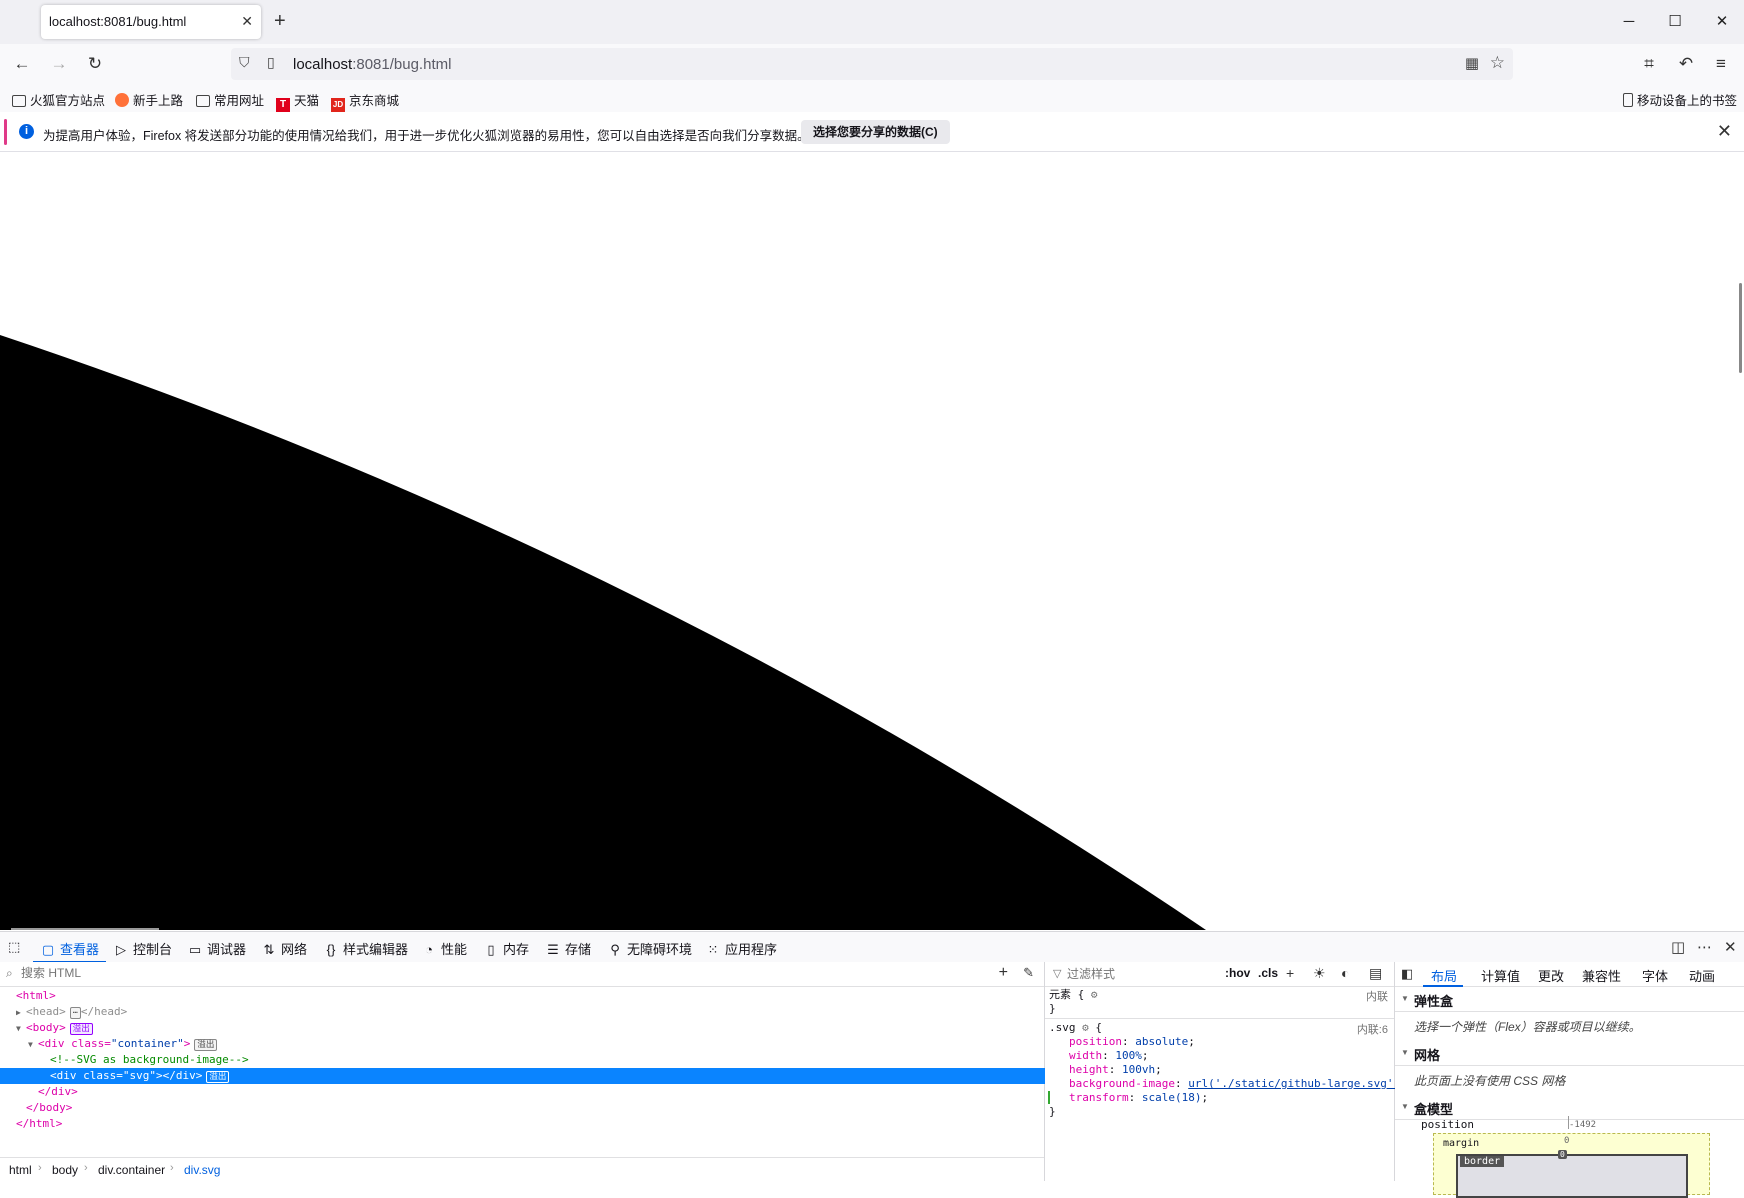 This screenshot has width=1744, height=1198. I want to click on tree-node-container: ▼ <div class="container"> 溢出, so click(536, 1044).